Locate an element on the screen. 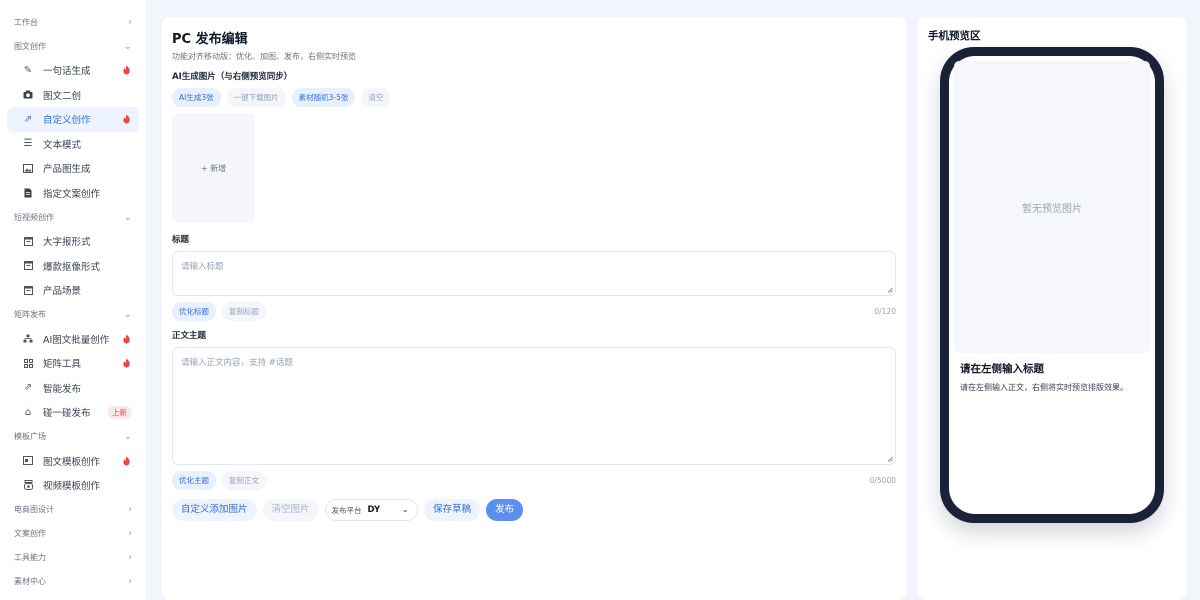 This screenshot has height=600, width=1200. custom-add-image-button: 自定义添加图片 is located at coordinates (214, 510).